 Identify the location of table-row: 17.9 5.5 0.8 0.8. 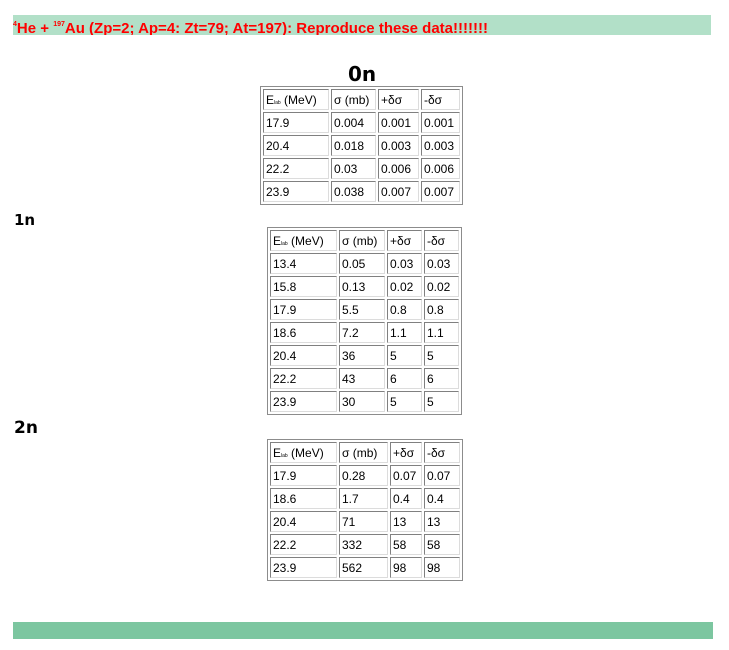
(364, 309).